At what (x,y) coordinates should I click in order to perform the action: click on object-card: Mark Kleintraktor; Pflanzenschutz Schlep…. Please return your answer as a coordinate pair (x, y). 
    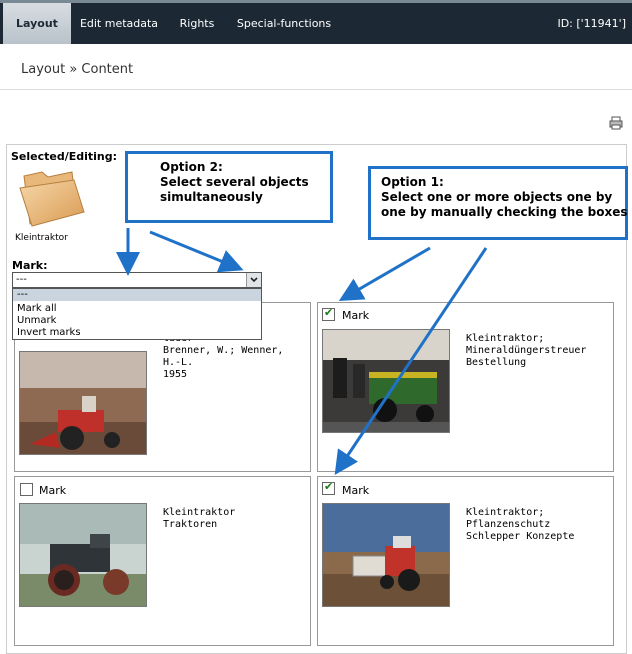
    Looking at the image, I should click on (465, 561).